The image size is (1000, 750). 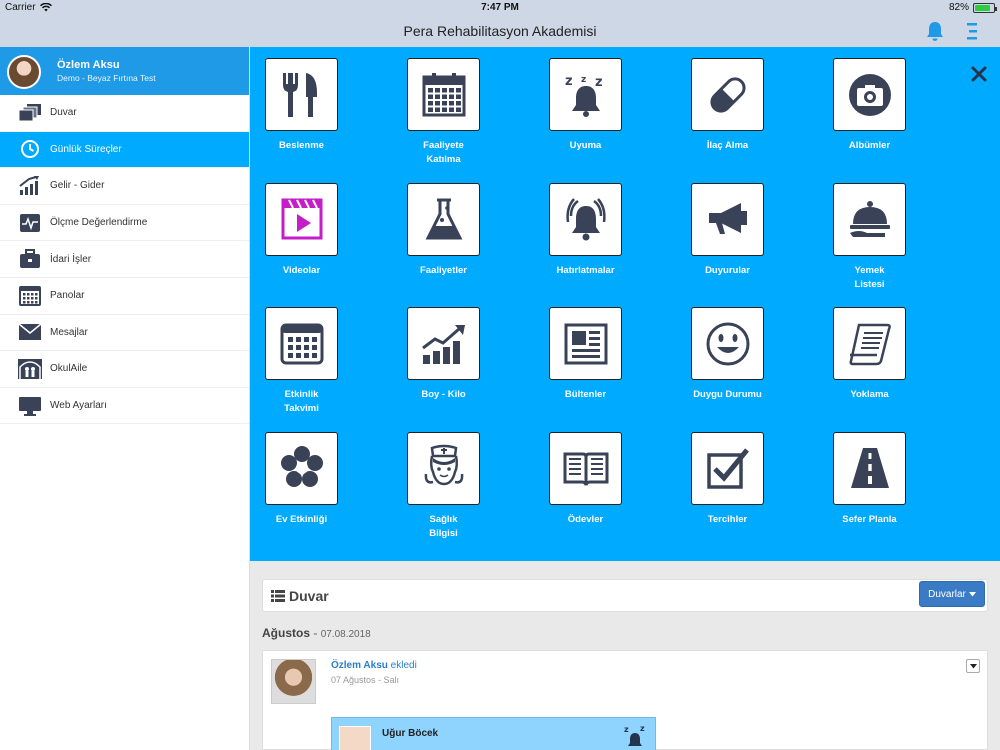 I want to click on tile-label: Sefer Planla, so click(x=869, y=519).